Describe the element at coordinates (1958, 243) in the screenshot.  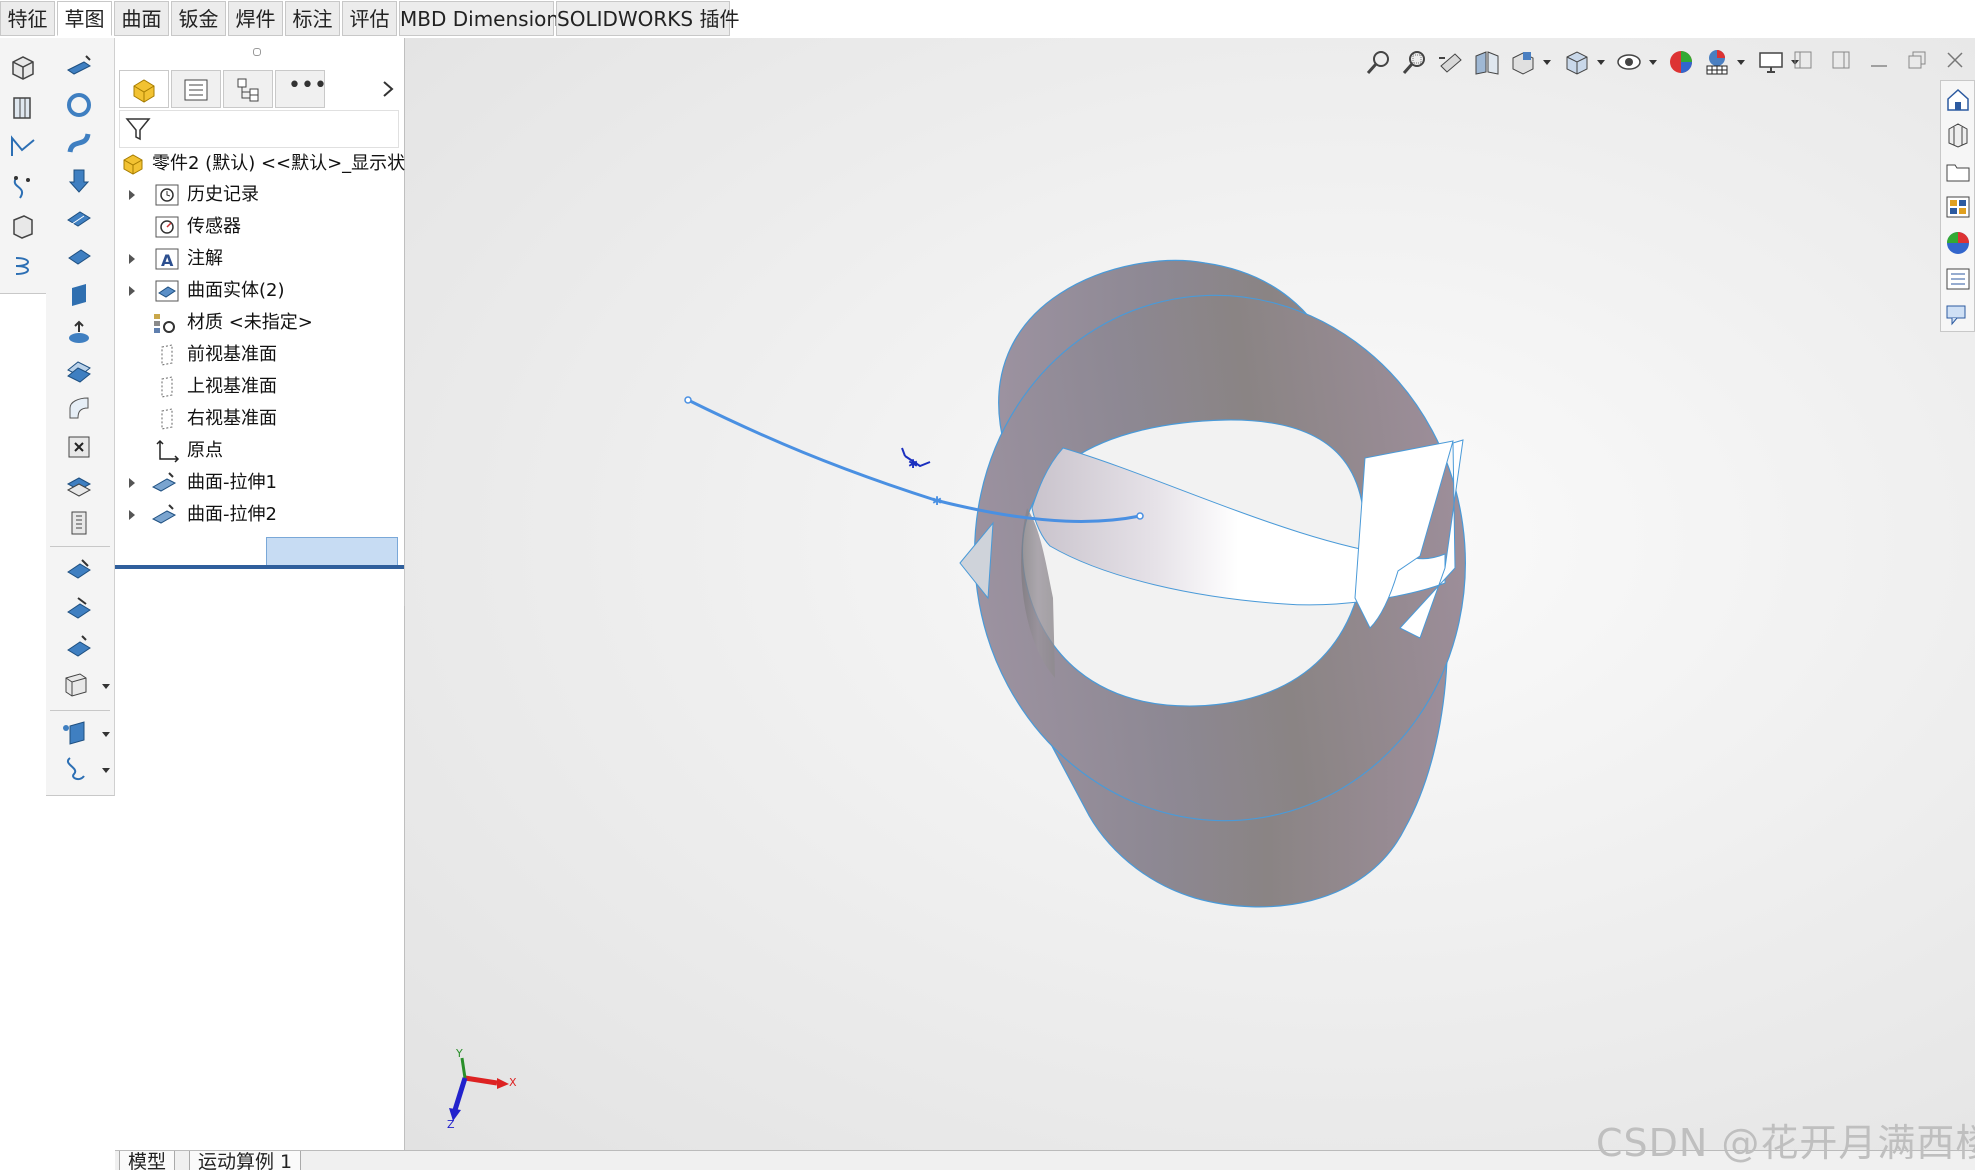
I see `appearances-icon` at that location.